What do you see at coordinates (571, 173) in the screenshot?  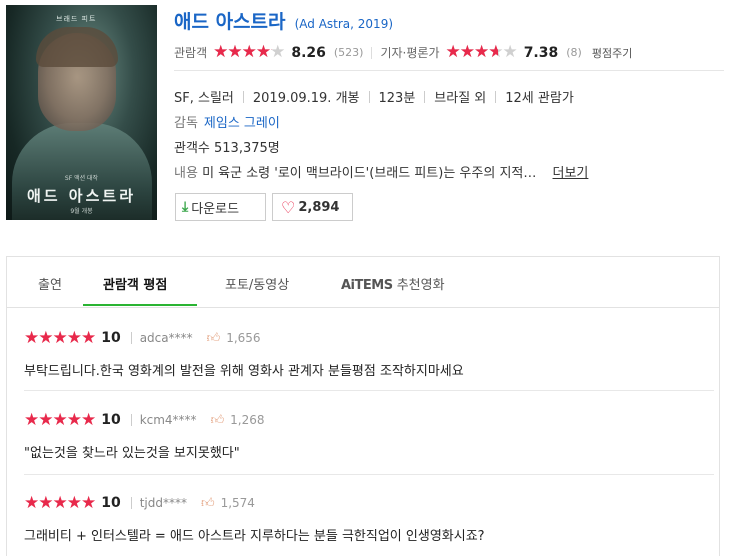 I see `more-link: 더보기` at bounding box center [571, 173].